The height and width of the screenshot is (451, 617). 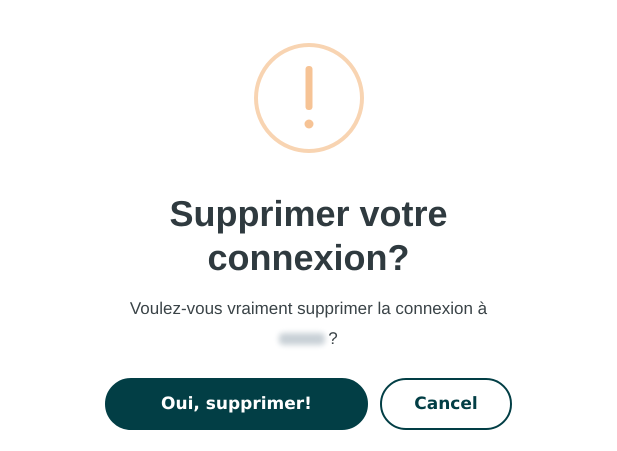 What do you see at coordinates (309, 309) in the screenshot?
I see `message-text: Voulez-vous vraiment supprimer la connexion à` at bounding box center [309, 309].